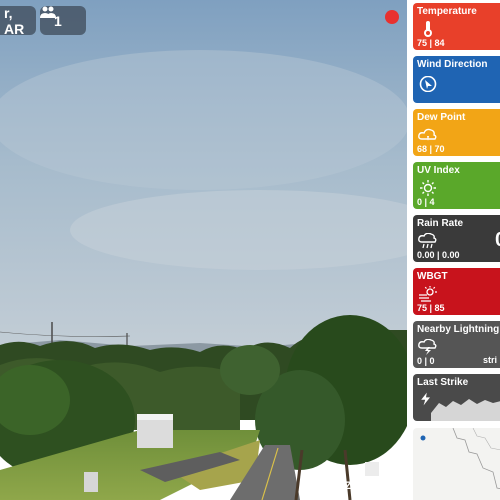 The image size is (500, 500). What do you see at coordinates (63, 20) in the screenshot?
I see `viewer-count-chip: 1` at bounding box center [63, 20].